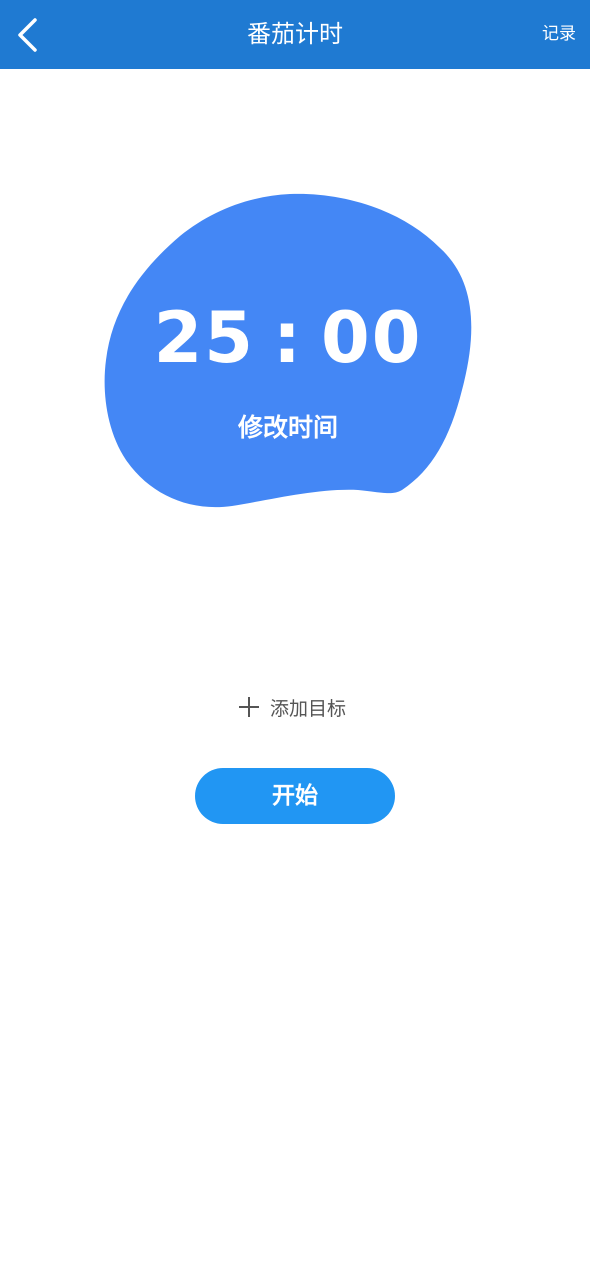 The image size is (590, 1280). I want to click on start-button: 开始, so click(295, 796).